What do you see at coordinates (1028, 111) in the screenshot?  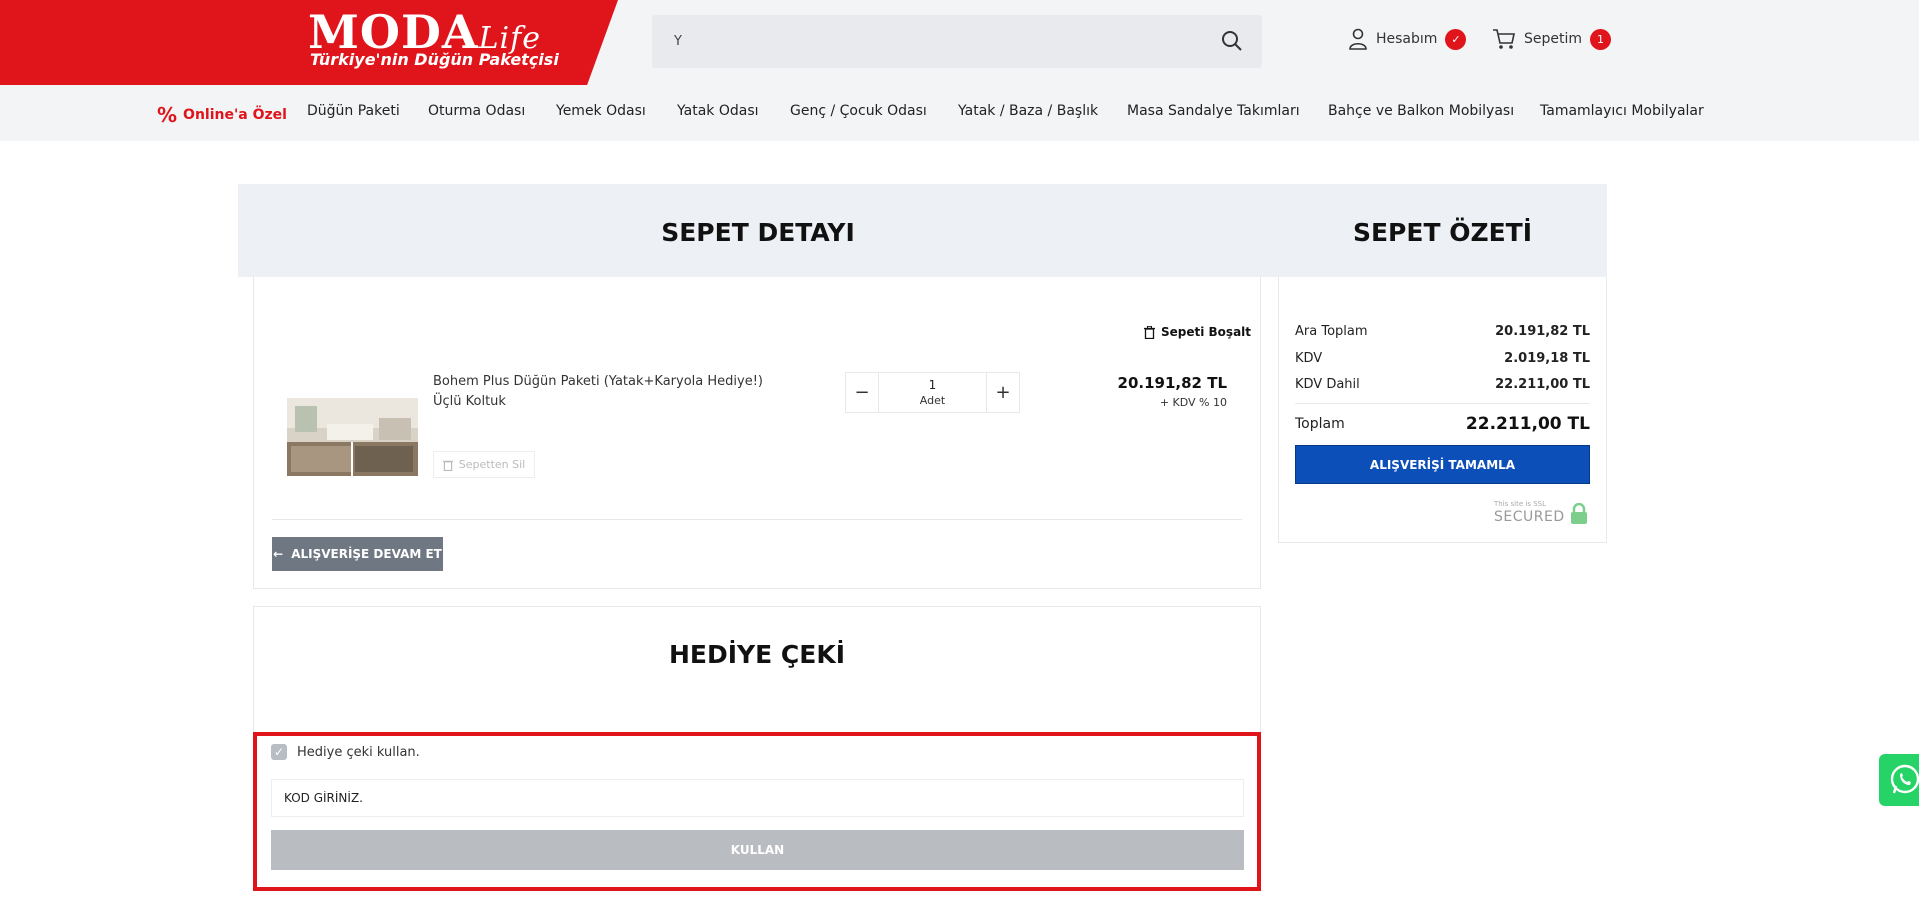 I see `nav-item-yatak-baza: Yatak / Baza / Başlık` at bounding box center [1028, 111].